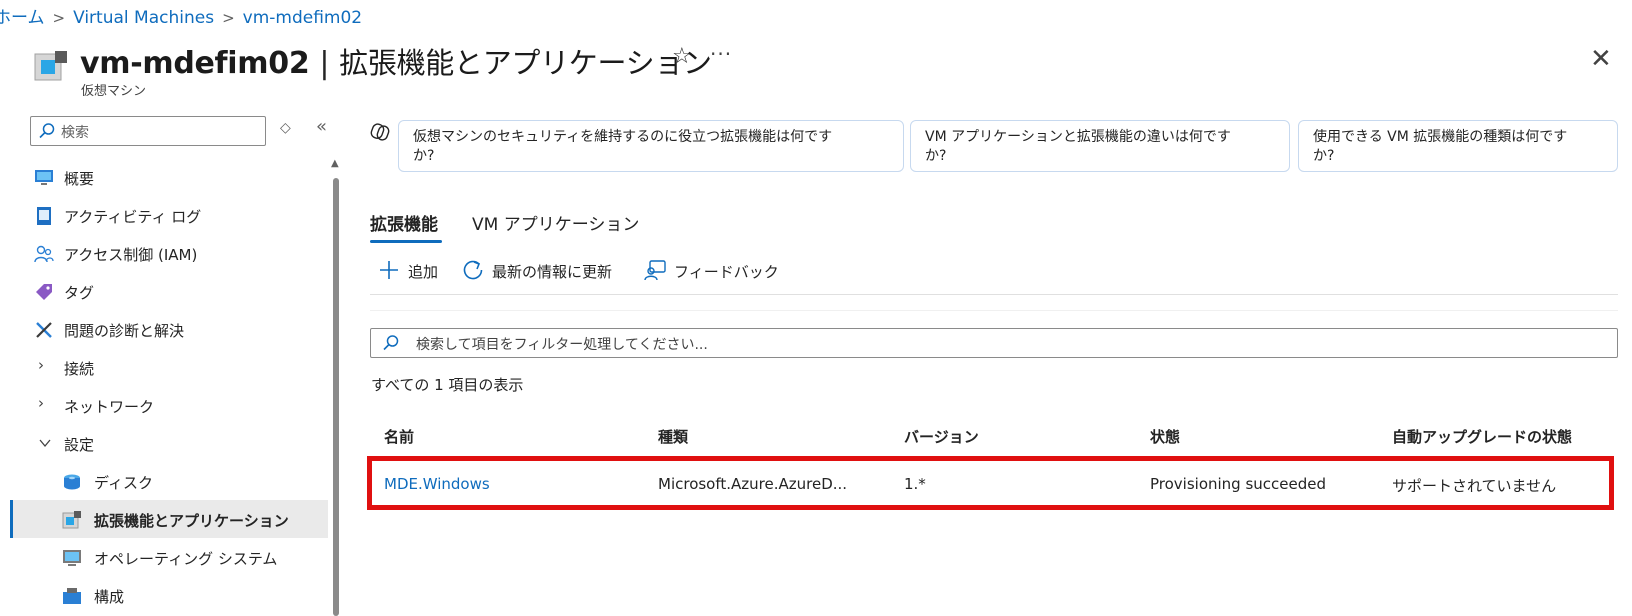 The width and height of the screenshot is (1632, 616). Describe the element at coordinates (990, 483) in the screenshot. I see `red-highlight-box` at that location.